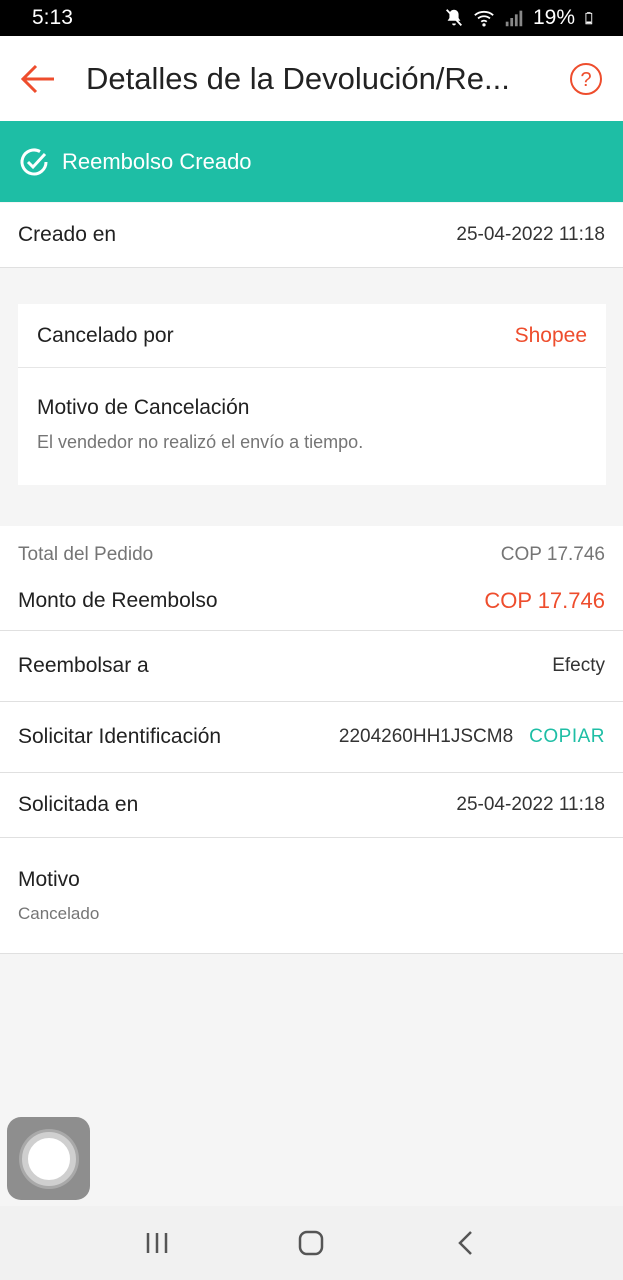 The image size is (623, 1280). Describe the element at coordinates (311, 601) in the screenshot. I see `refund-amount-row: Monto de Reembolso COP 17.746` at that location.